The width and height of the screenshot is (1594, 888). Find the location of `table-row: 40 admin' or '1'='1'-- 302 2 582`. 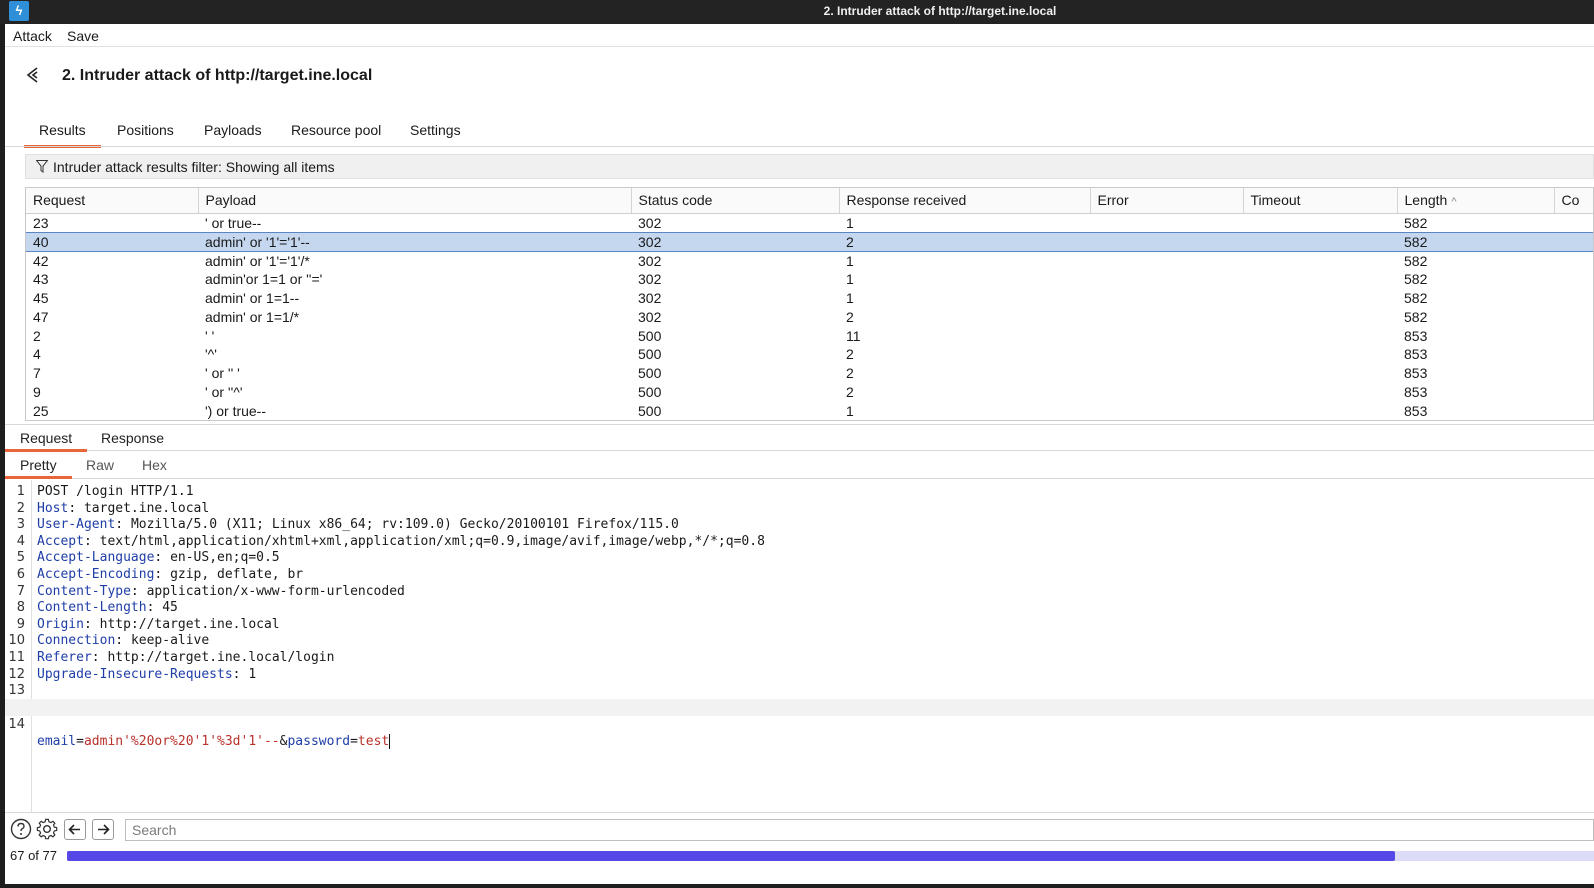

table-row: 40 admin' or '1'='1'-- 302 2 582 is located at coordinates (809, 241).